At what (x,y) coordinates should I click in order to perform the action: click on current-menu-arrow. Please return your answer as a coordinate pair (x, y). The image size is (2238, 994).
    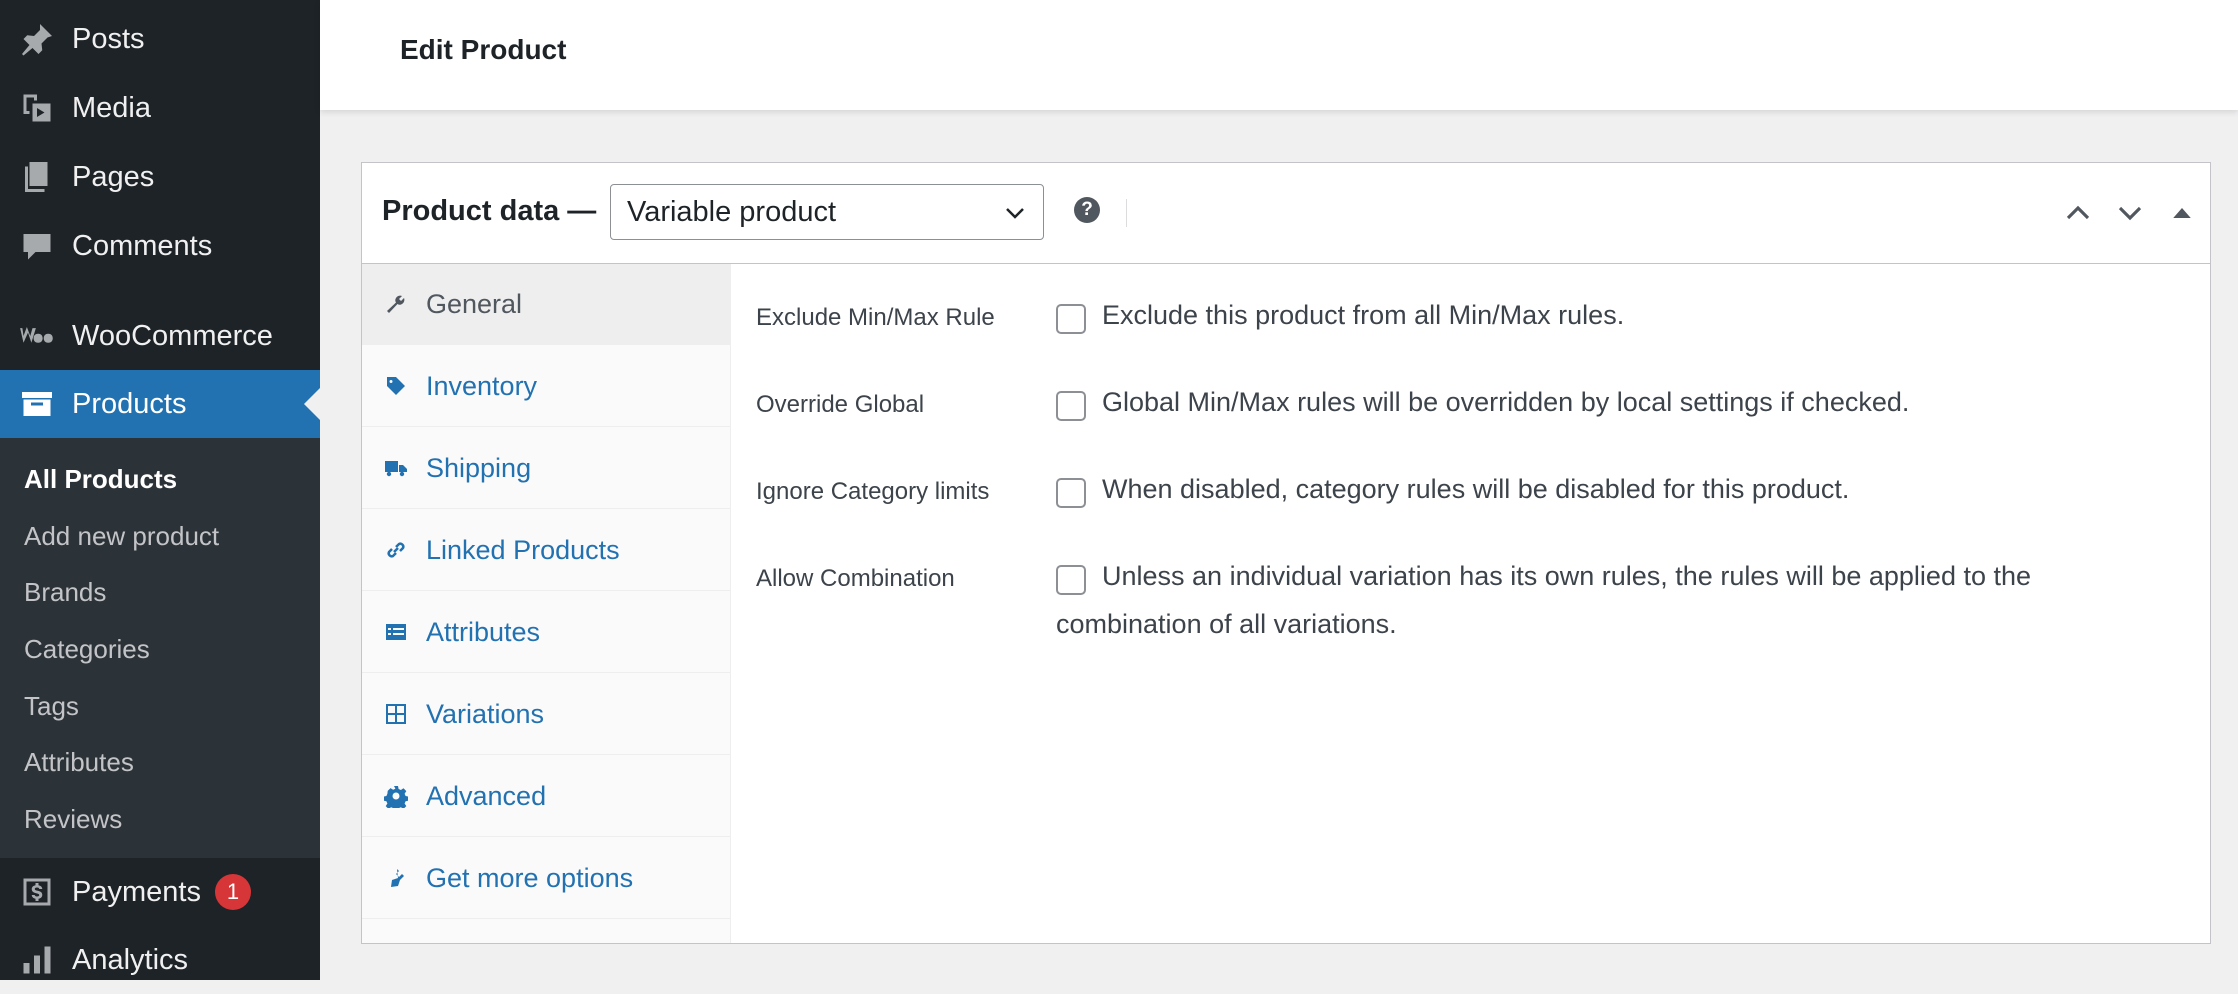
    Looking at the image, I should click on (312, 404).